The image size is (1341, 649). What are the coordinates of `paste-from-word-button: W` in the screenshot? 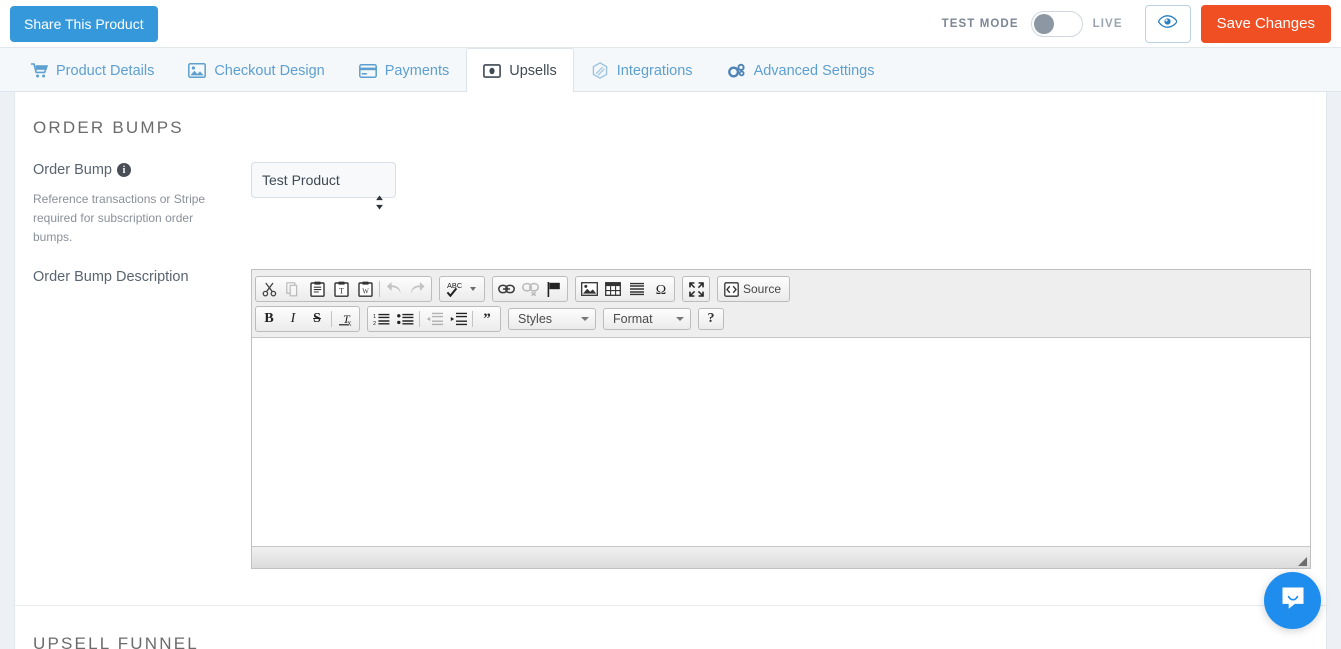 It's located at (365, 289).